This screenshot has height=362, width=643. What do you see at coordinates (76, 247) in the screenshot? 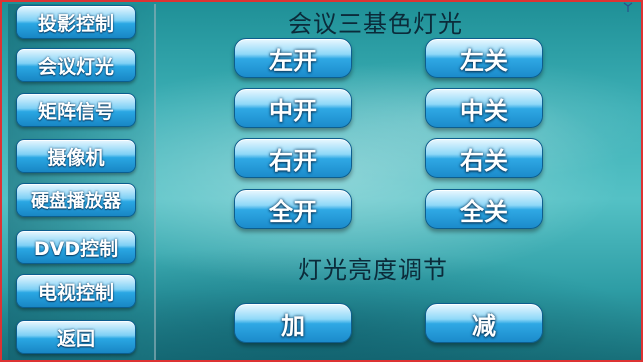
I see `sidebar-item-dvd-control: DVD控制` at bounding box center [76, 247].